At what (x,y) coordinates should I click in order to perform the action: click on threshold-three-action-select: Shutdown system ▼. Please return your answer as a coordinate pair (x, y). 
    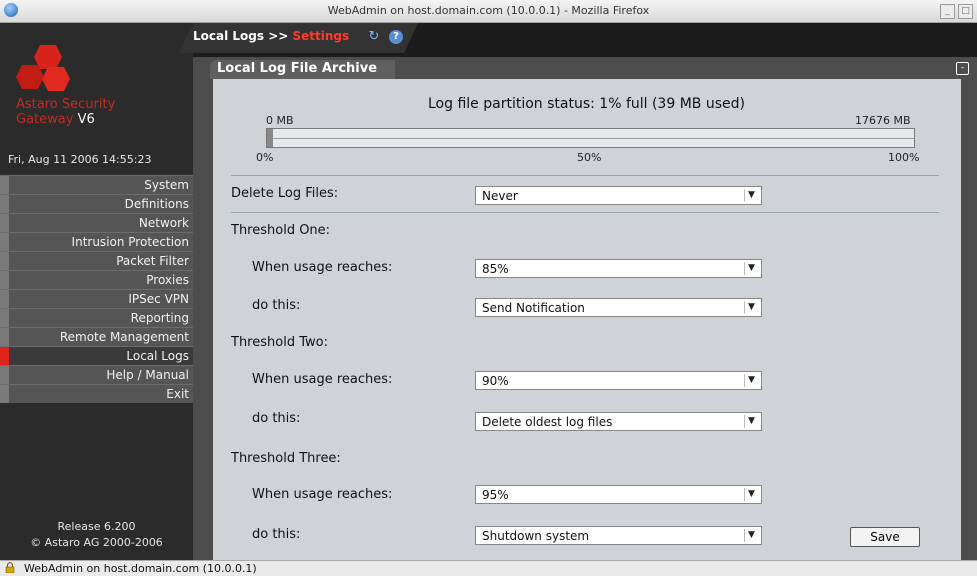
    Looking at the image, I should click on (618, 535).